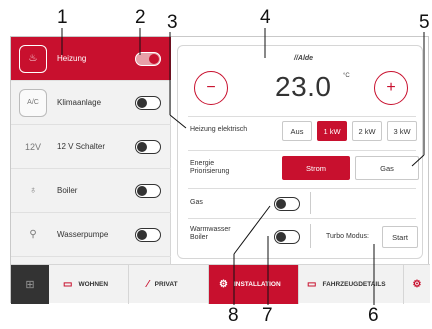 The image size is (432, 329). Describe the element at coordinates (418, 160) in the screenshot. I see `leader-line-5b` at that location.